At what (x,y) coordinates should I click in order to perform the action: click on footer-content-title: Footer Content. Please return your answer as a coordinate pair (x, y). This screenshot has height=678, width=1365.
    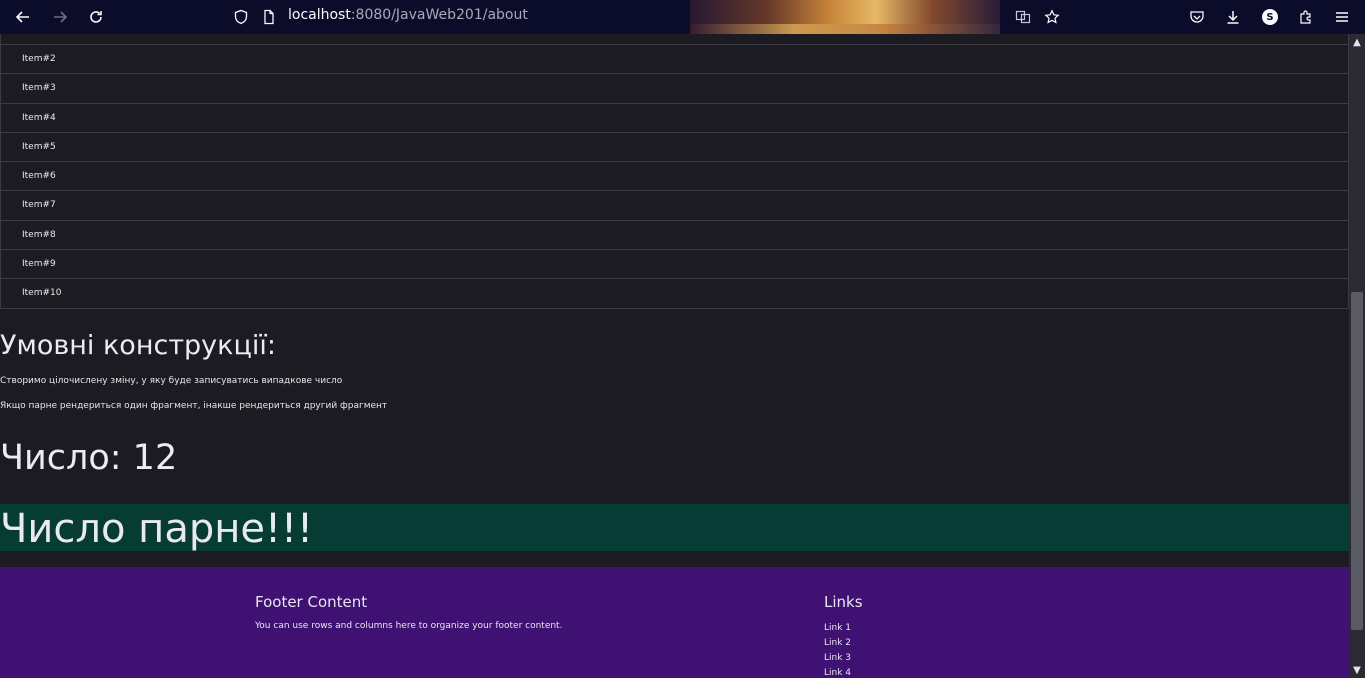
    Looking at the image, I should click on (311, 602).